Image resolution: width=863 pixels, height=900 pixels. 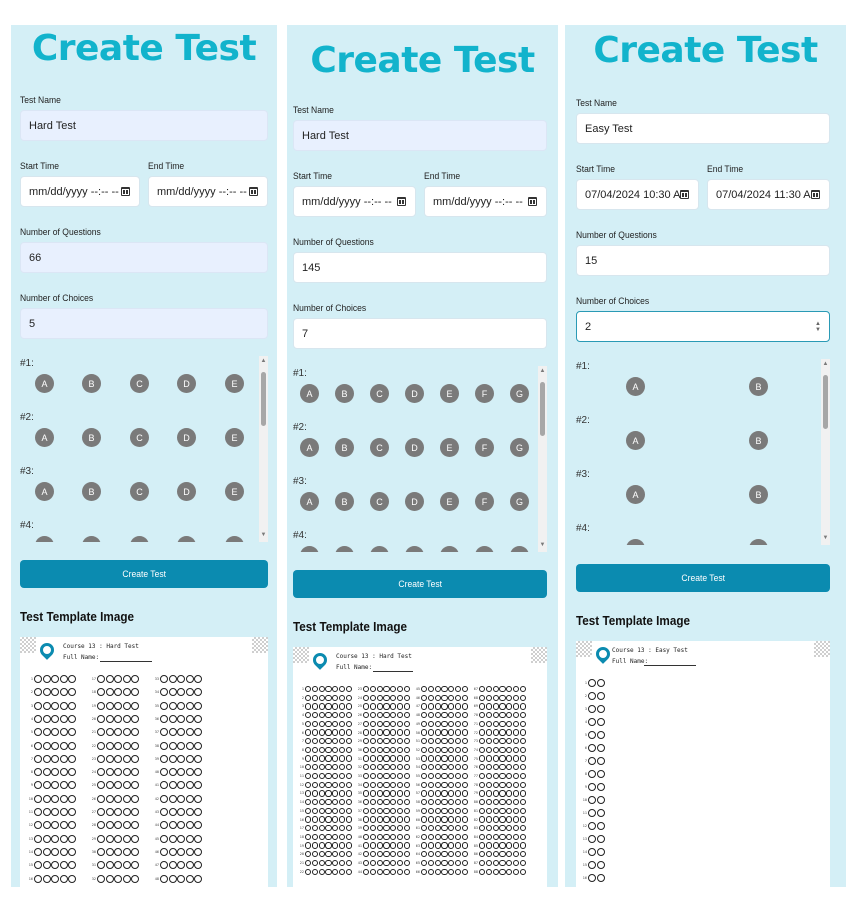 What do you see at coordinates (768, 194) in the screenshot?
I see `end-time-input: 07/04/2024 11:30 AM` at bounding box center [768, 194].